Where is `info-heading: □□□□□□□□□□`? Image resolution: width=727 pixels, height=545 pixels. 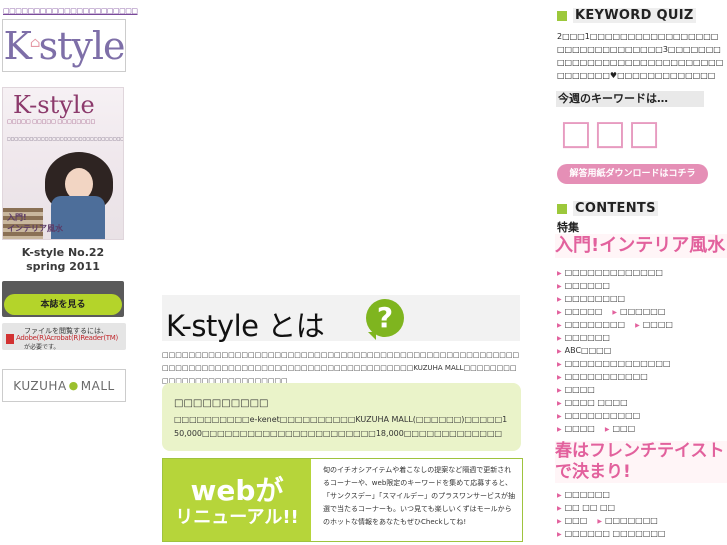 info-heading: □□□□□□□□□□ is located at coordinates (221, 403).